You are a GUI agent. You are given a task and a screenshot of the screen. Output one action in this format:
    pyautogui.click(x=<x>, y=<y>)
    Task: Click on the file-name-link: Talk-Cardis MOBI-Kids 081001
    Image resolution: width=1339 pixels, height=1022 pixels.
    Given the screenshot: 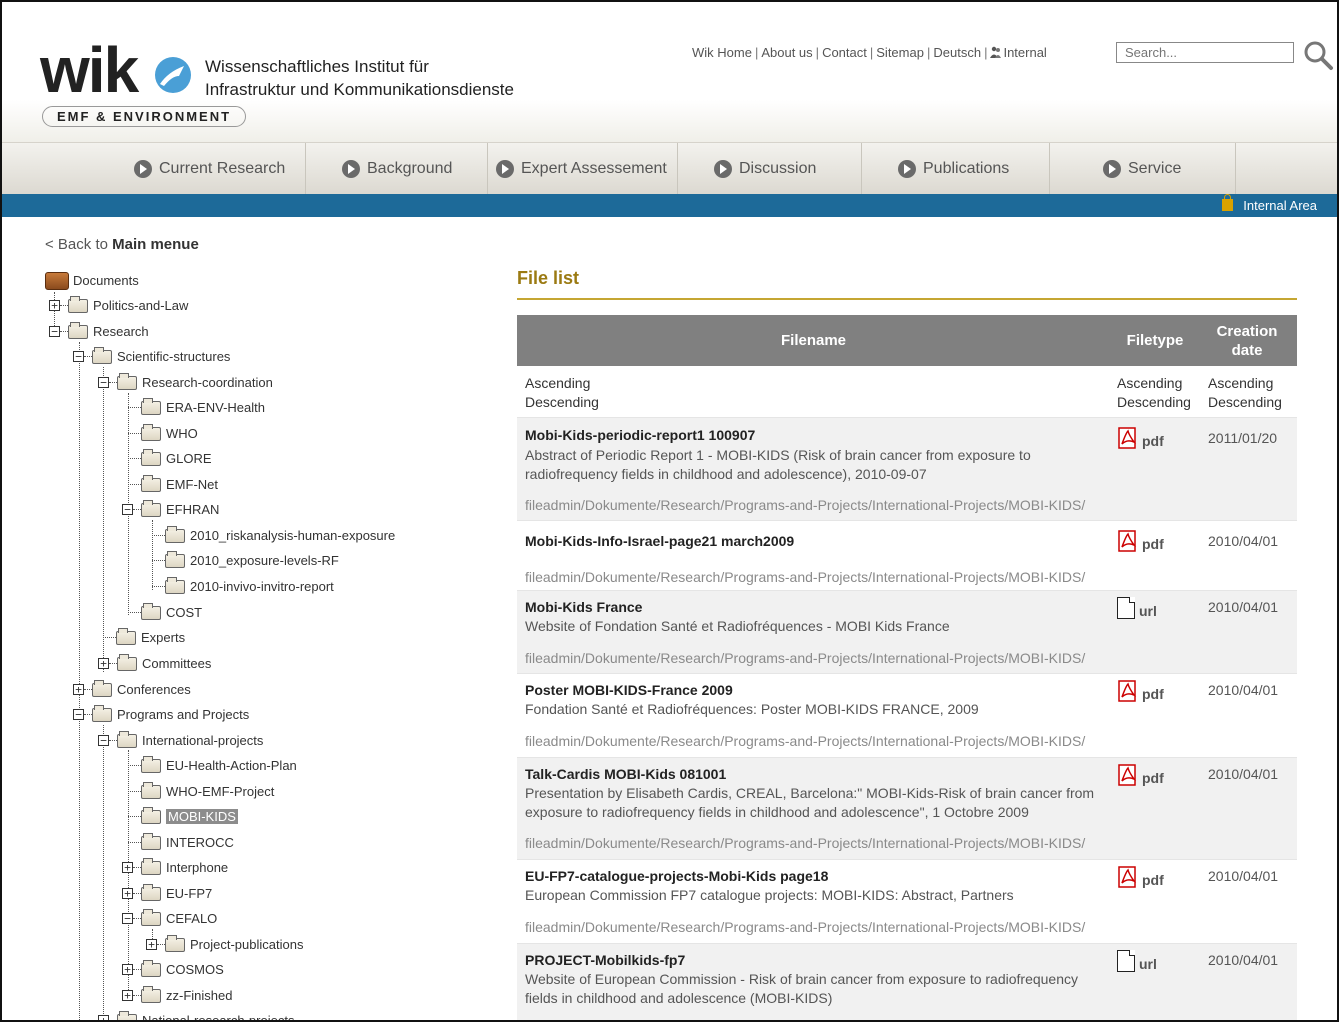 What is the action you would take?
    pyautogui.click(x=625, y=774)
    